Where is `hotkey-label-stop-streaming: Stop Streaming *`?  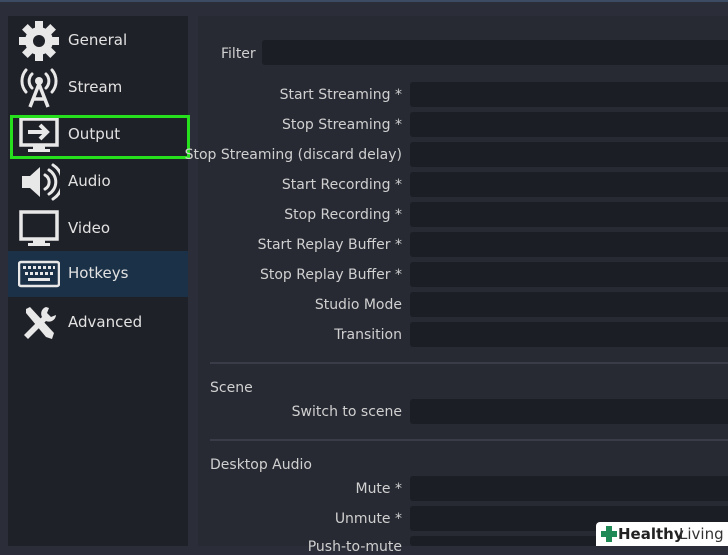
hotkey-label-stop-streaming: Stop Streaming * is located at coordinates (341, 125).